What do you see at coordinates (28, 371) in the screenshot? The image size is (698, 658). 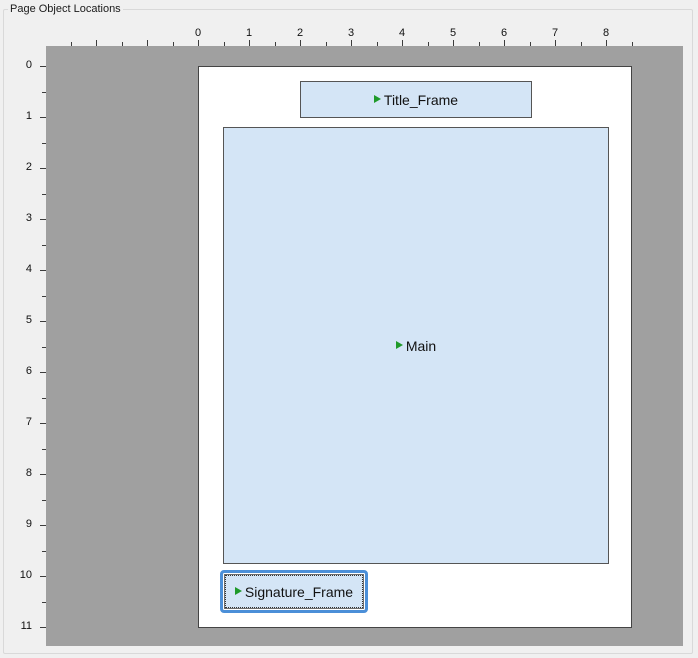 I see `v-ruler-label: 6` at bounding box center [28, 371].